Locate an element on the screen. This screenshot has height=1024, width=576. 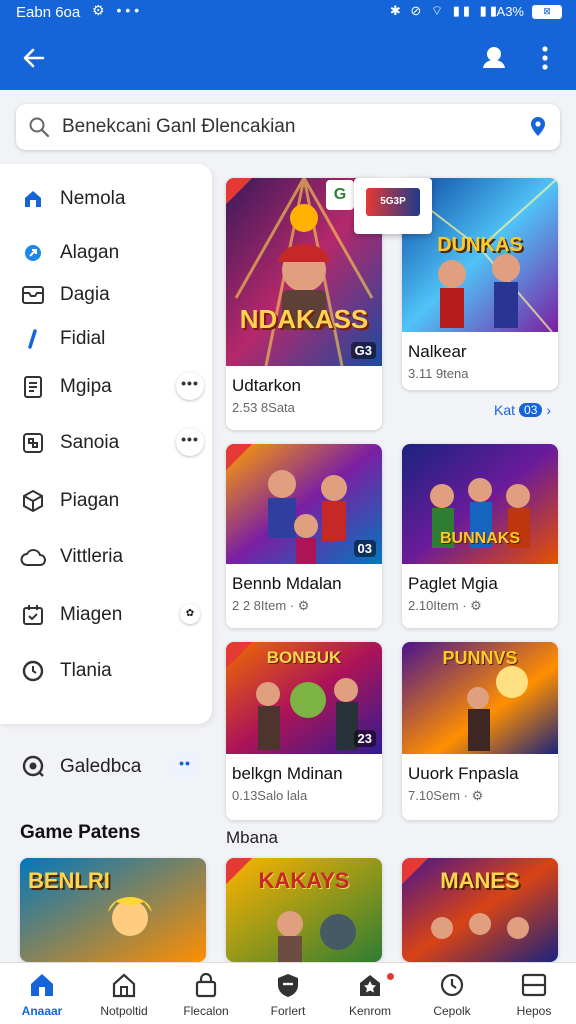
gallery-more-button: •• is located at coordinates (185, 766).